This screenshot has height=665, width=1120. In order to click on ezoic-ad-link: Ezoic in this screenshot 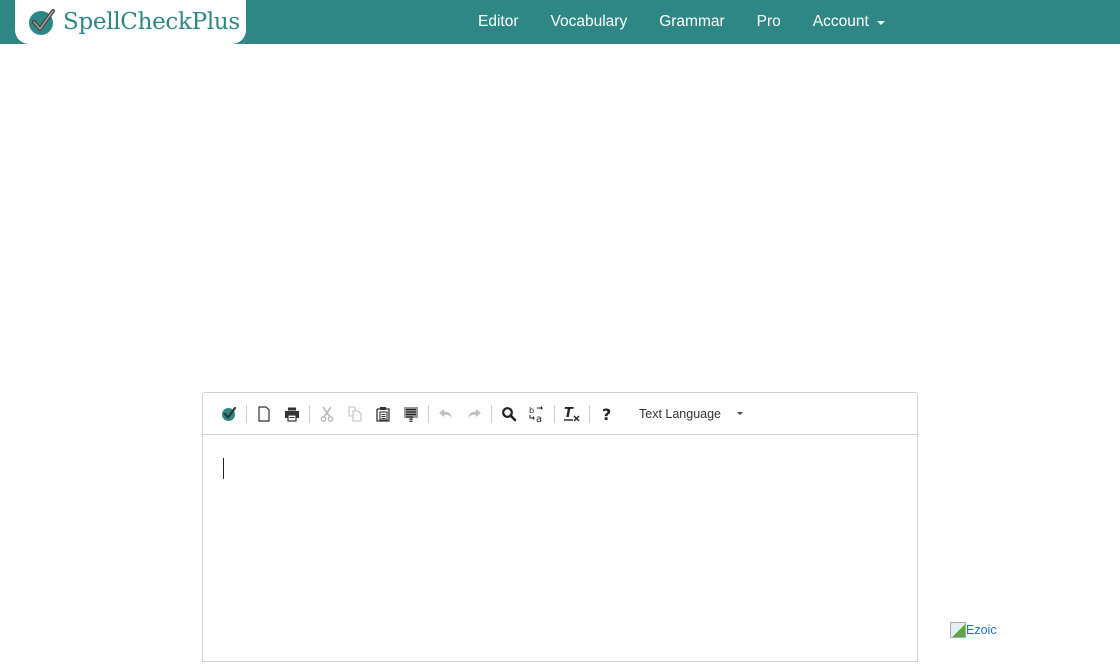, I will do `click(973, 630)`.